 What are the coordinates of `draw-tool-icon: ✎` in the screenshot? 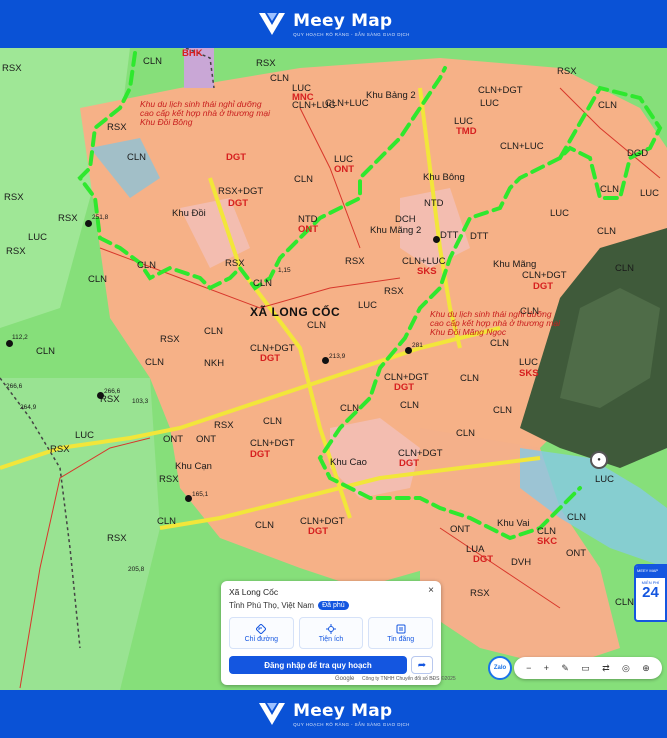 It's located at (565, 668).